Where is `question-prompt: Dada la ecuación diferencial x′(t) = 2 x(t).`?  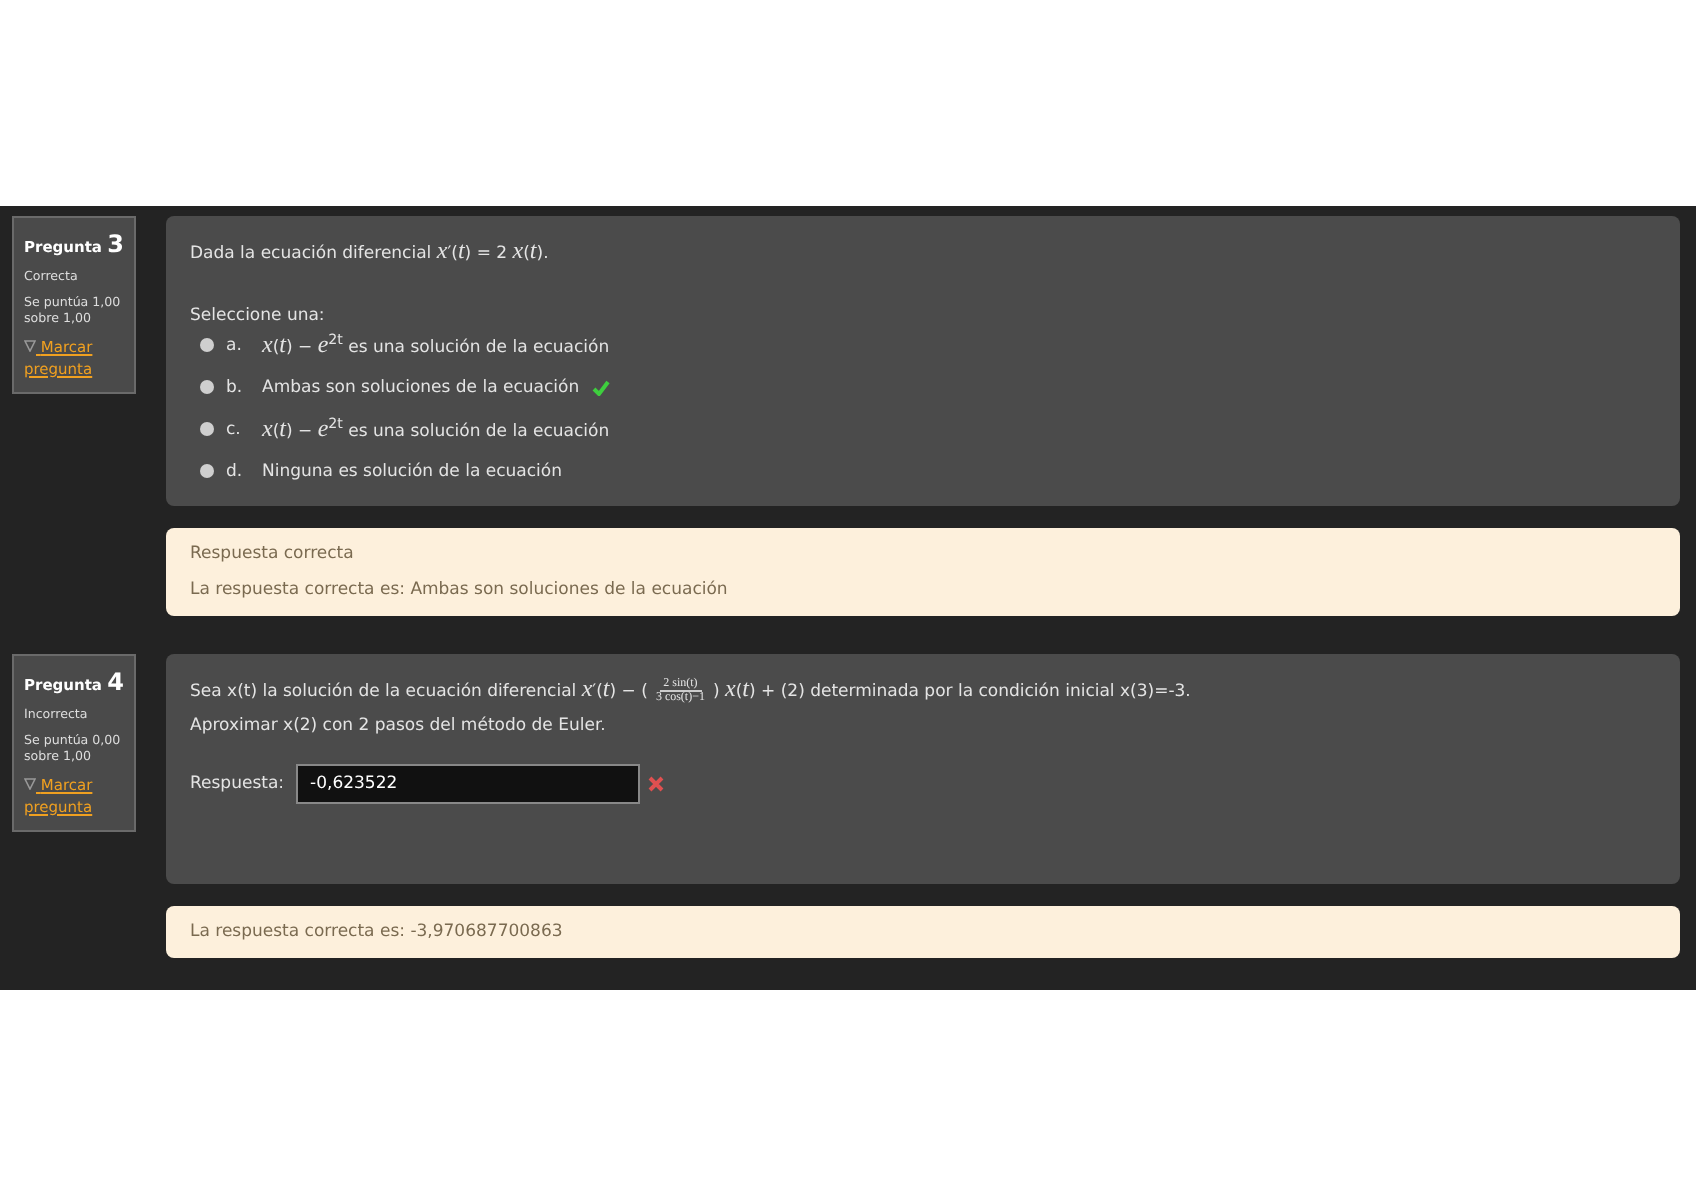
question-prompt: Dada la ecuación diferencial x′(t) = 2 x(t). is located at coordinates (370, 251).